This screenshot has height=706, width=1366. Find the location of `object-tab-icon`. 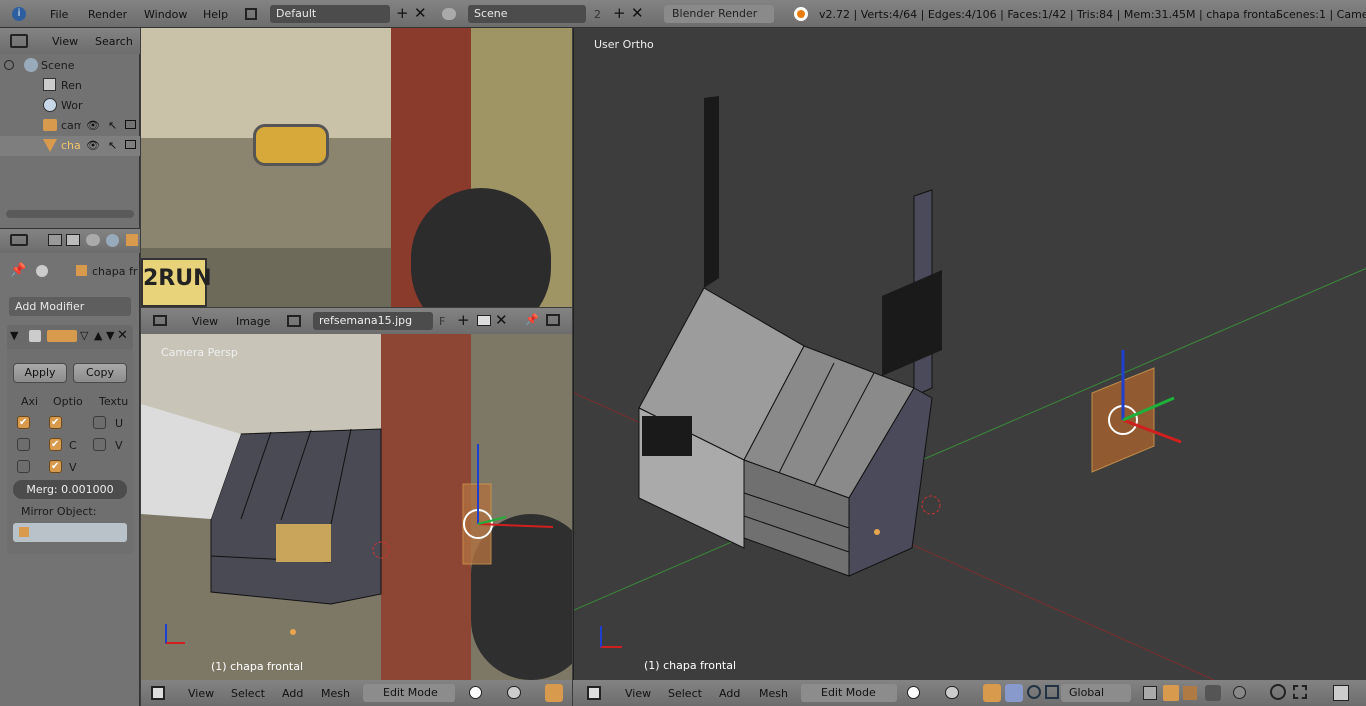

object-tab-icon is located at coordinates (132, 240).